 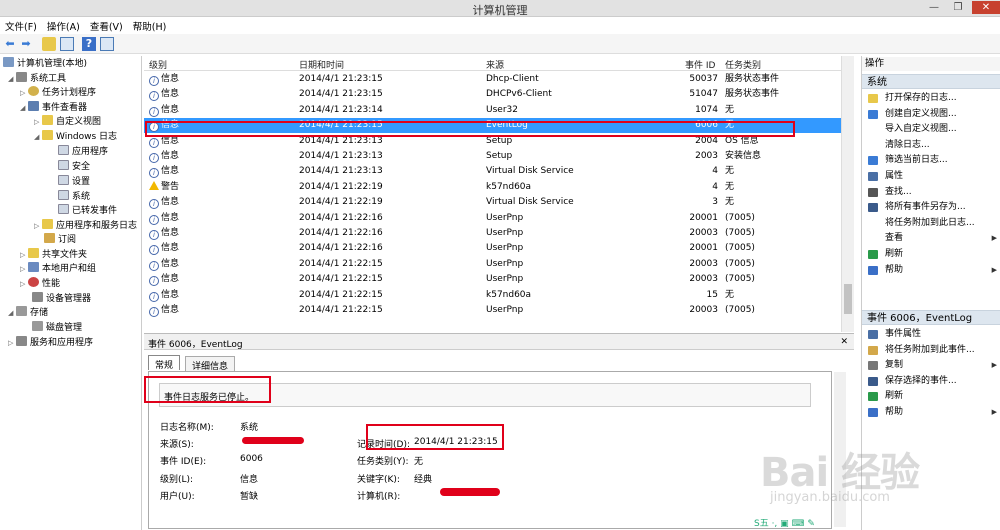 I want to click on column-datetime: 日期和时间, so click(x=321, y=64).